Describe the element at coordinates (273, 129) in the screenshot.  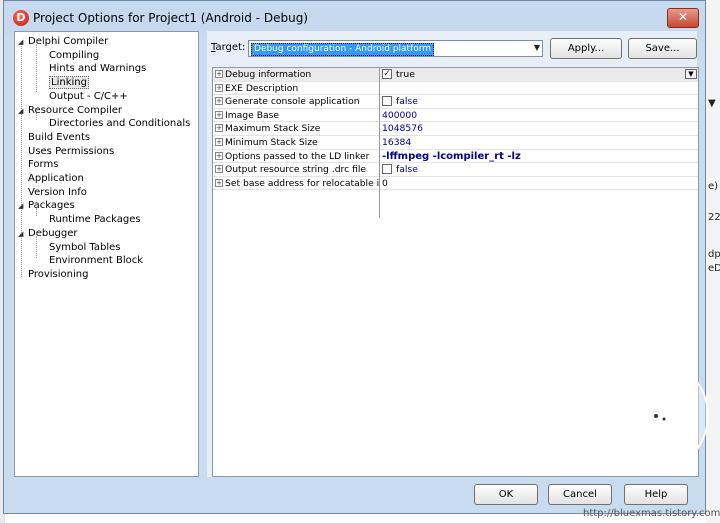
I see `property-name: Maximum Stack Size` at that location.